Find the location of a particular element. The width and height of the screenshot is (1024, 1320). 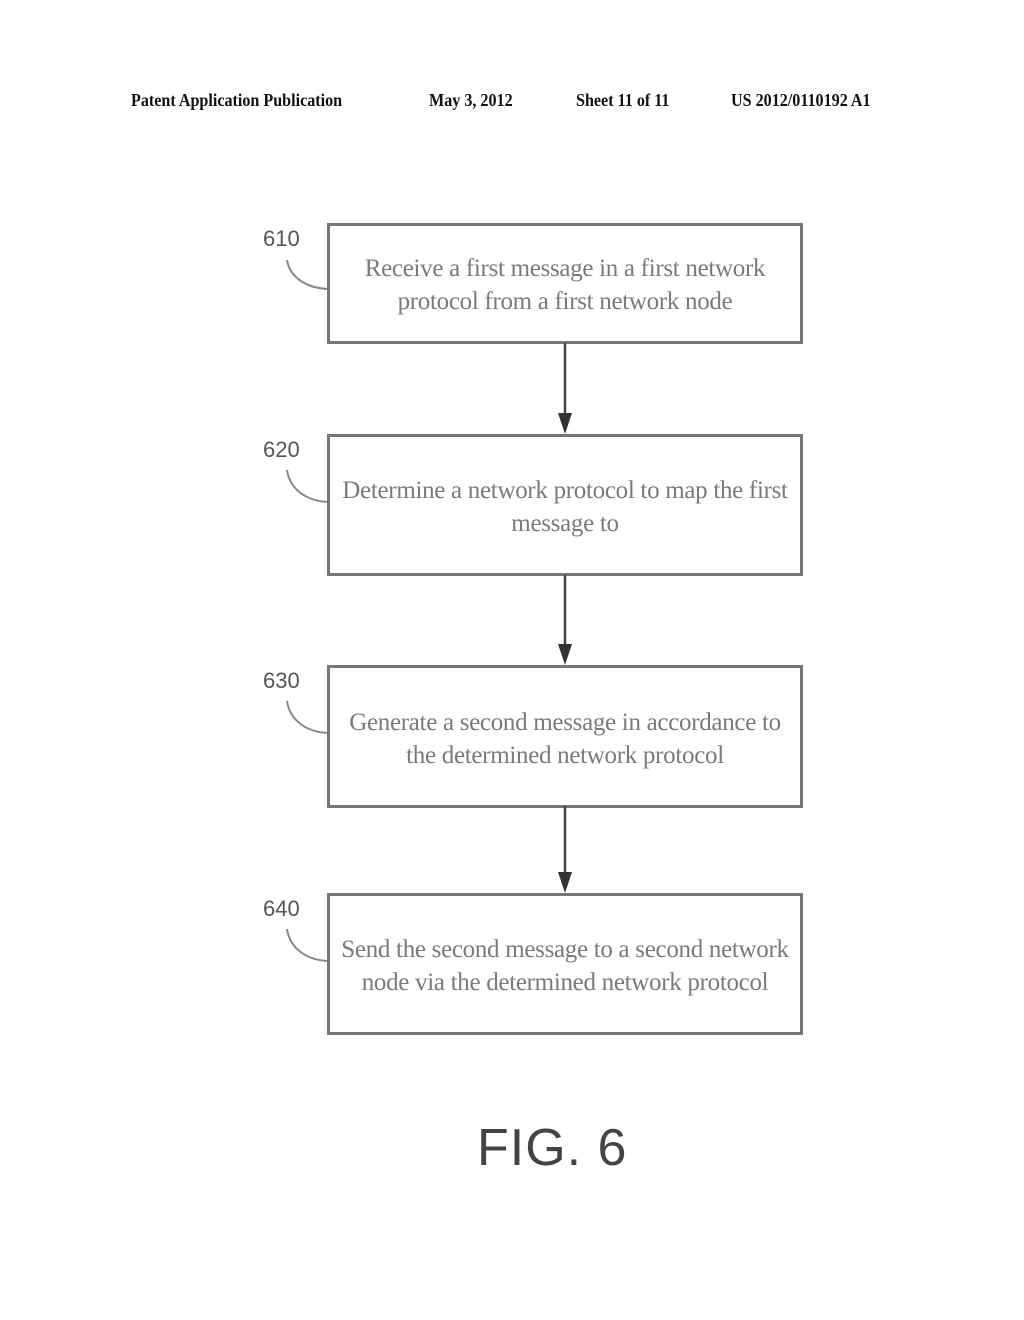

step-610-ref: 610 is located at coordinates (281, 238).